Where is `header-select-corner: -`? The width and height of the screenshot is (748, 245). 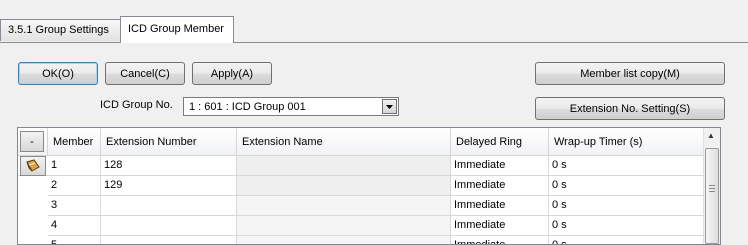
header-select-corner: - is located at coordinates (33, 142).